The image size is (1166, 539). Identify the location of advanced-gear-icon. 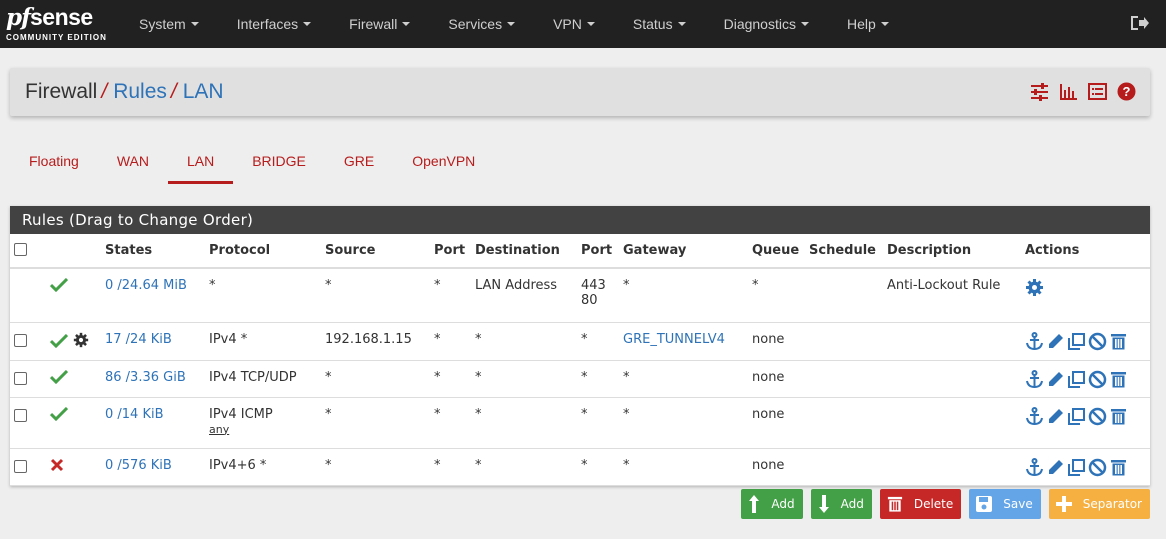
(81, 339).